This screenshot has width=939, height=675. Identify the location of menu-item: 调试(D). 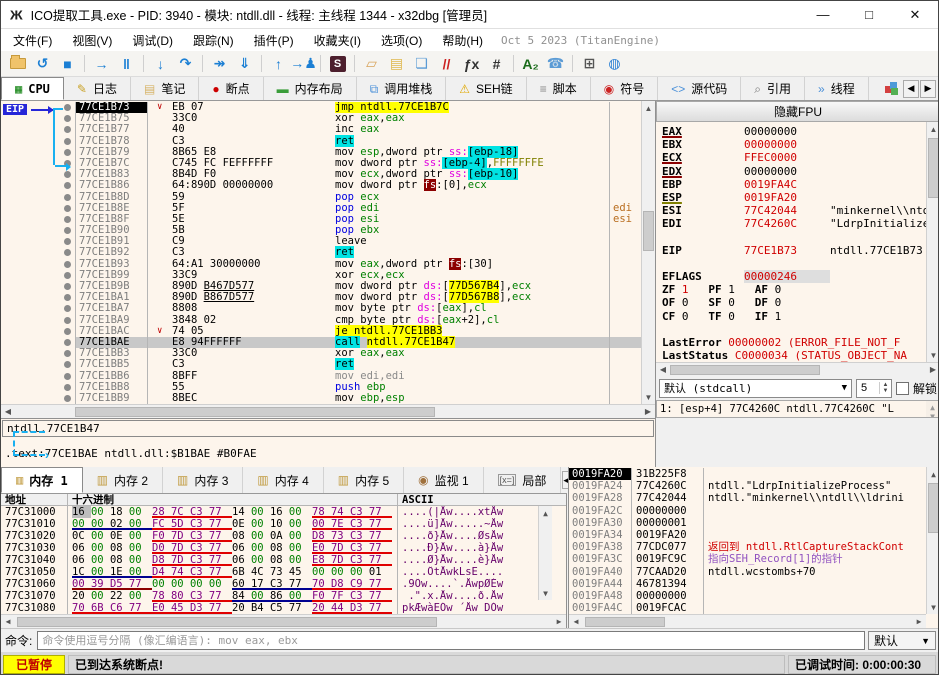
(152, 40).